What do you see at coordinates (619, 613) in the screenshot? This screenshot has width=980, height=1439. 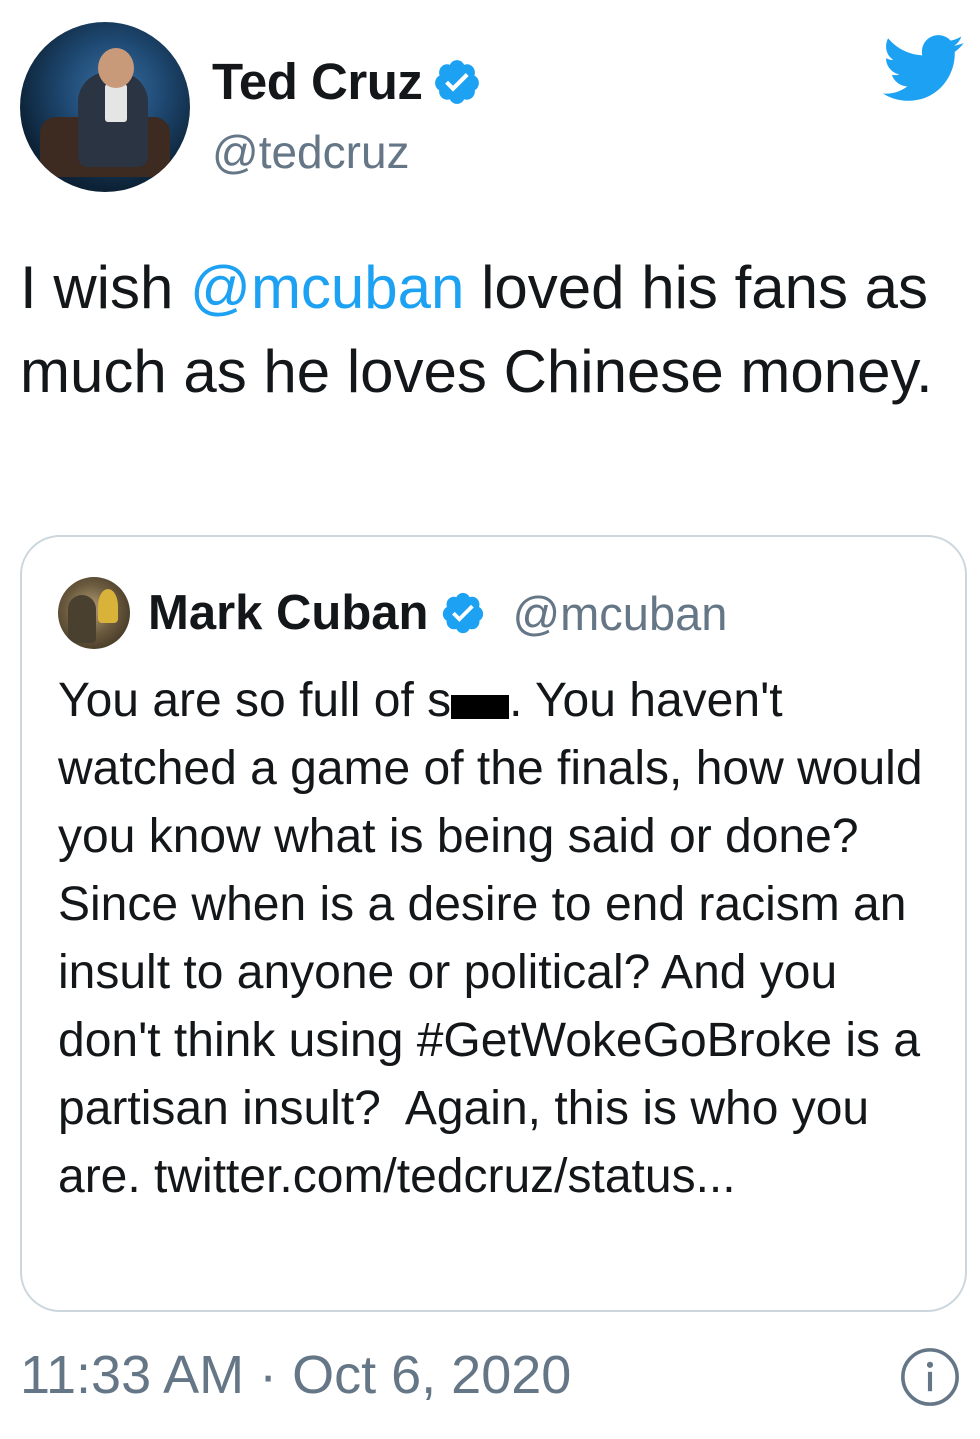 I see `quoted-author-handle: @mcuban` at bounding box center [619, 613].